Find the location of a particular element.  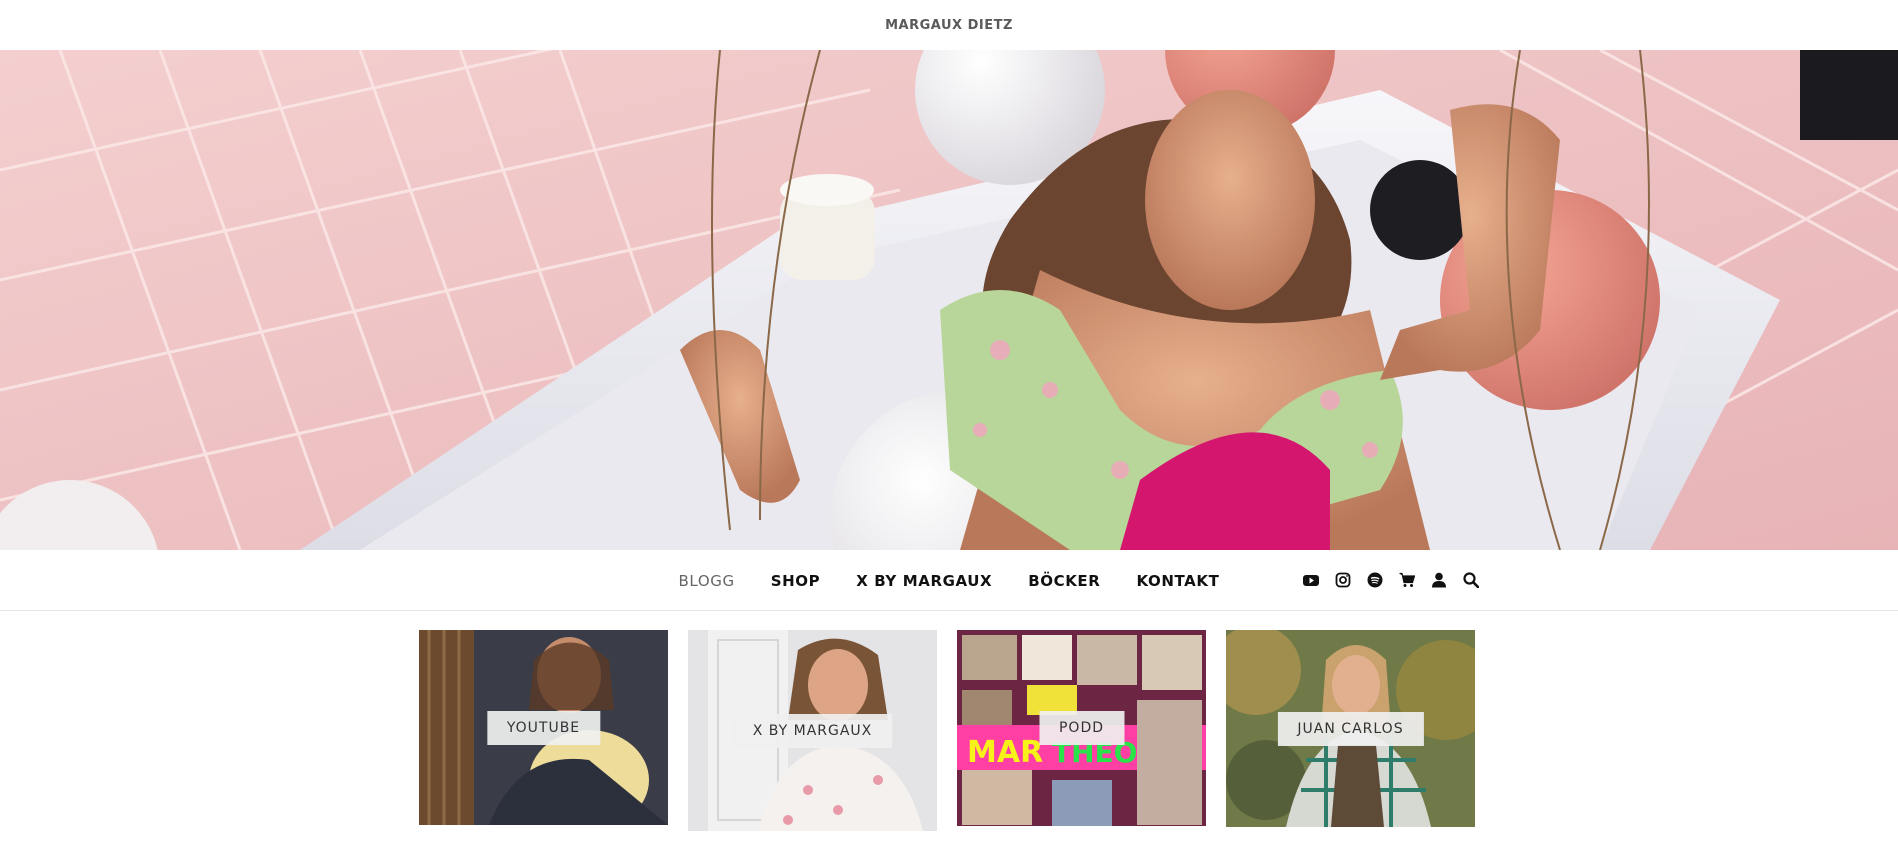

tile-label-podd: PODD is located at coordinates (1081, 728).